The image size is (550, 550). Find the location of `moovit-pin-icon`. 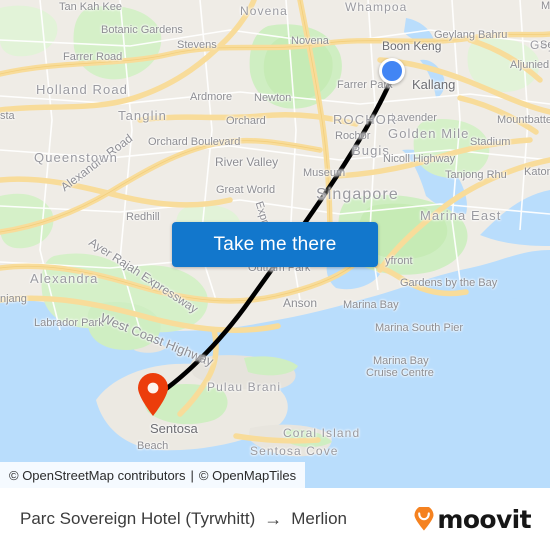

moovit-pin-icon is located at coordinates (424, 519).